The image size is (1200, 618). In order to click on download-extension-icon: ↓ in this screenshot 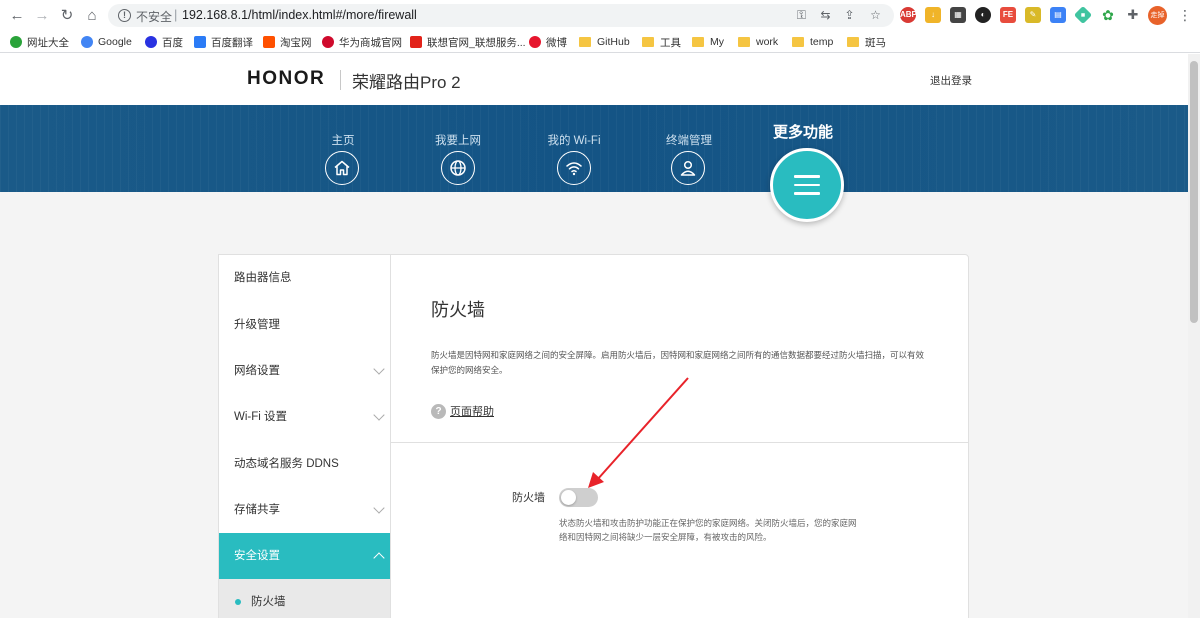, I will do `click(933, 15)`.